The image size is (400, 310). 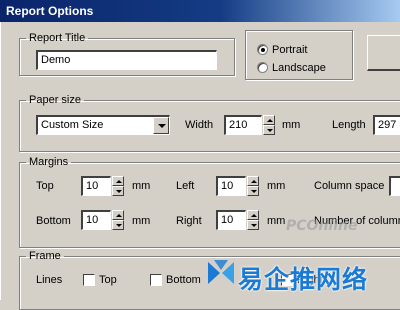 I want to click on margin-right-spinner, so click(x=253, y=220).